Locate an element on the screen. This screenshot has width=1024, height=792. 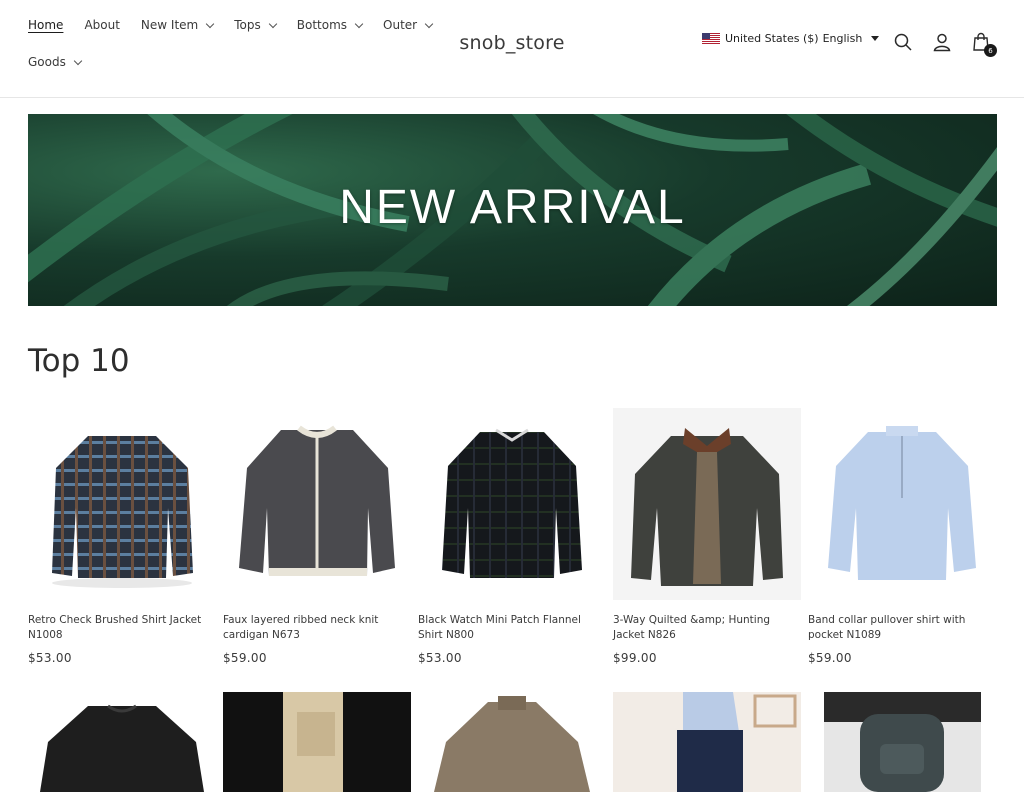
banner-title: NEW ARRIVAL is located at coordinates (512, 207).